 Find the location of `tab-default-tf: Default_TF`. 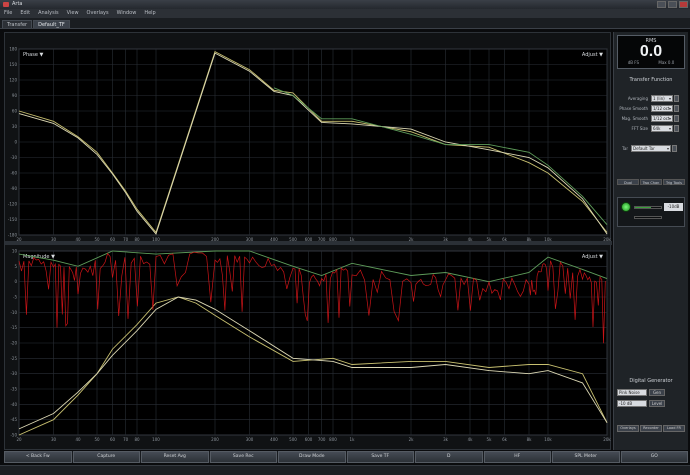

tab-default-tf: Default_TF is located at coordinates (51, 24).